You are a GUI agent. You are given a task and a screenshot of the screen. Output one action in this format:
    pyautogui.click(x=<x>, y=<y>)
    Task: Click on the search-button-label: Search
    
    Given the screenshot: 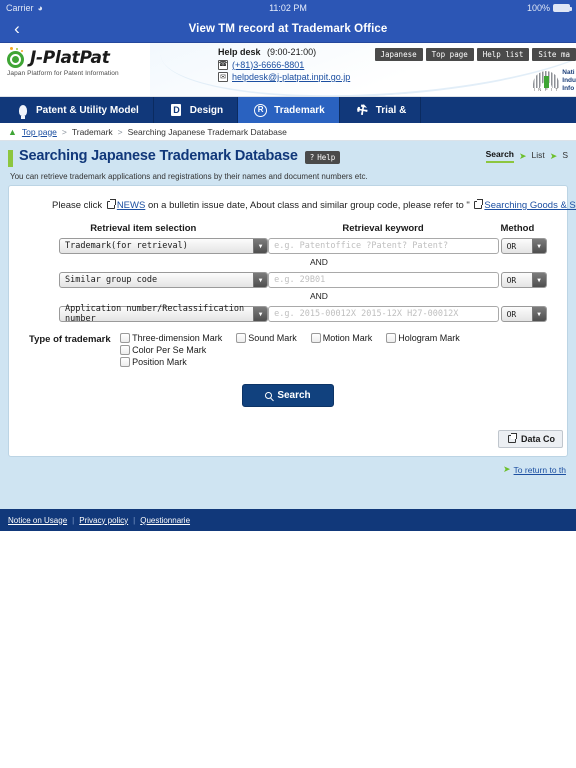 What is the action you would take?
    pyautogui.click(x=294, y=395)
    